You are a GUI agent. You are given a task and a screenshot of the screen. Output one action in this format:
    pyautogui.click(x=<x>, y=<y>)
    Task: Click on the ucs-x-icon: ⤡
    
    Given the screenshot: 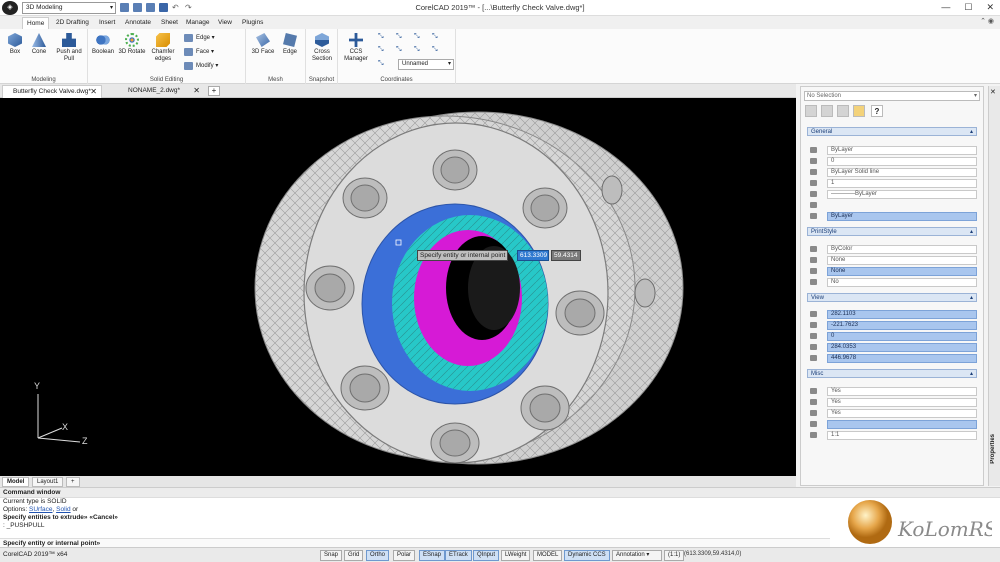 What is the action you would take?
    pyautogui.click(x=401, y=37)
    